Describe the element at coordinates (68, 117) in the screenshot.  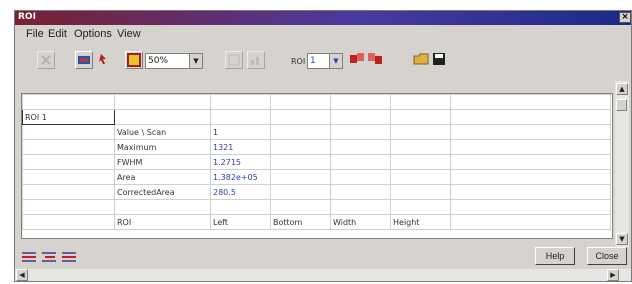
I see `roi-name-cell: ROI 1` at that location.